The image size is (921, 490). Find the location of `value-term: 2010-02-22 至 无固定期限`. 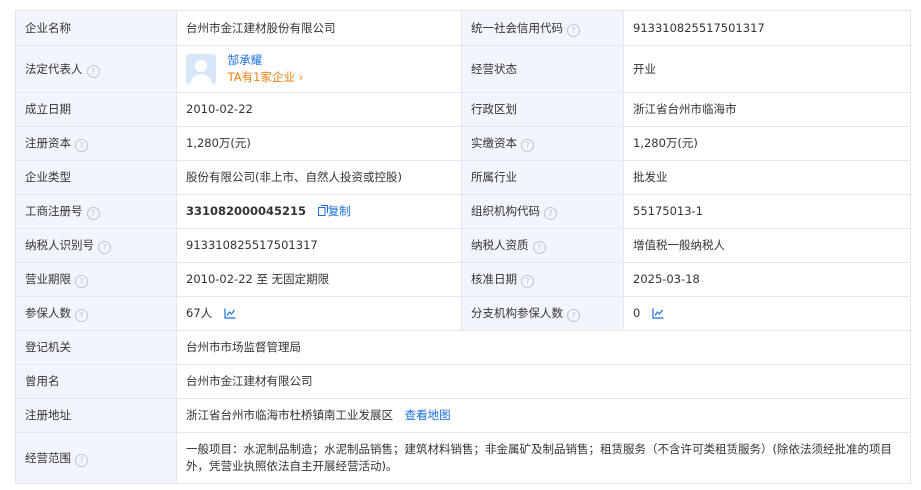

value-term: 2010-02-22 至 无固定期限 is located at coordinates (319, 279).